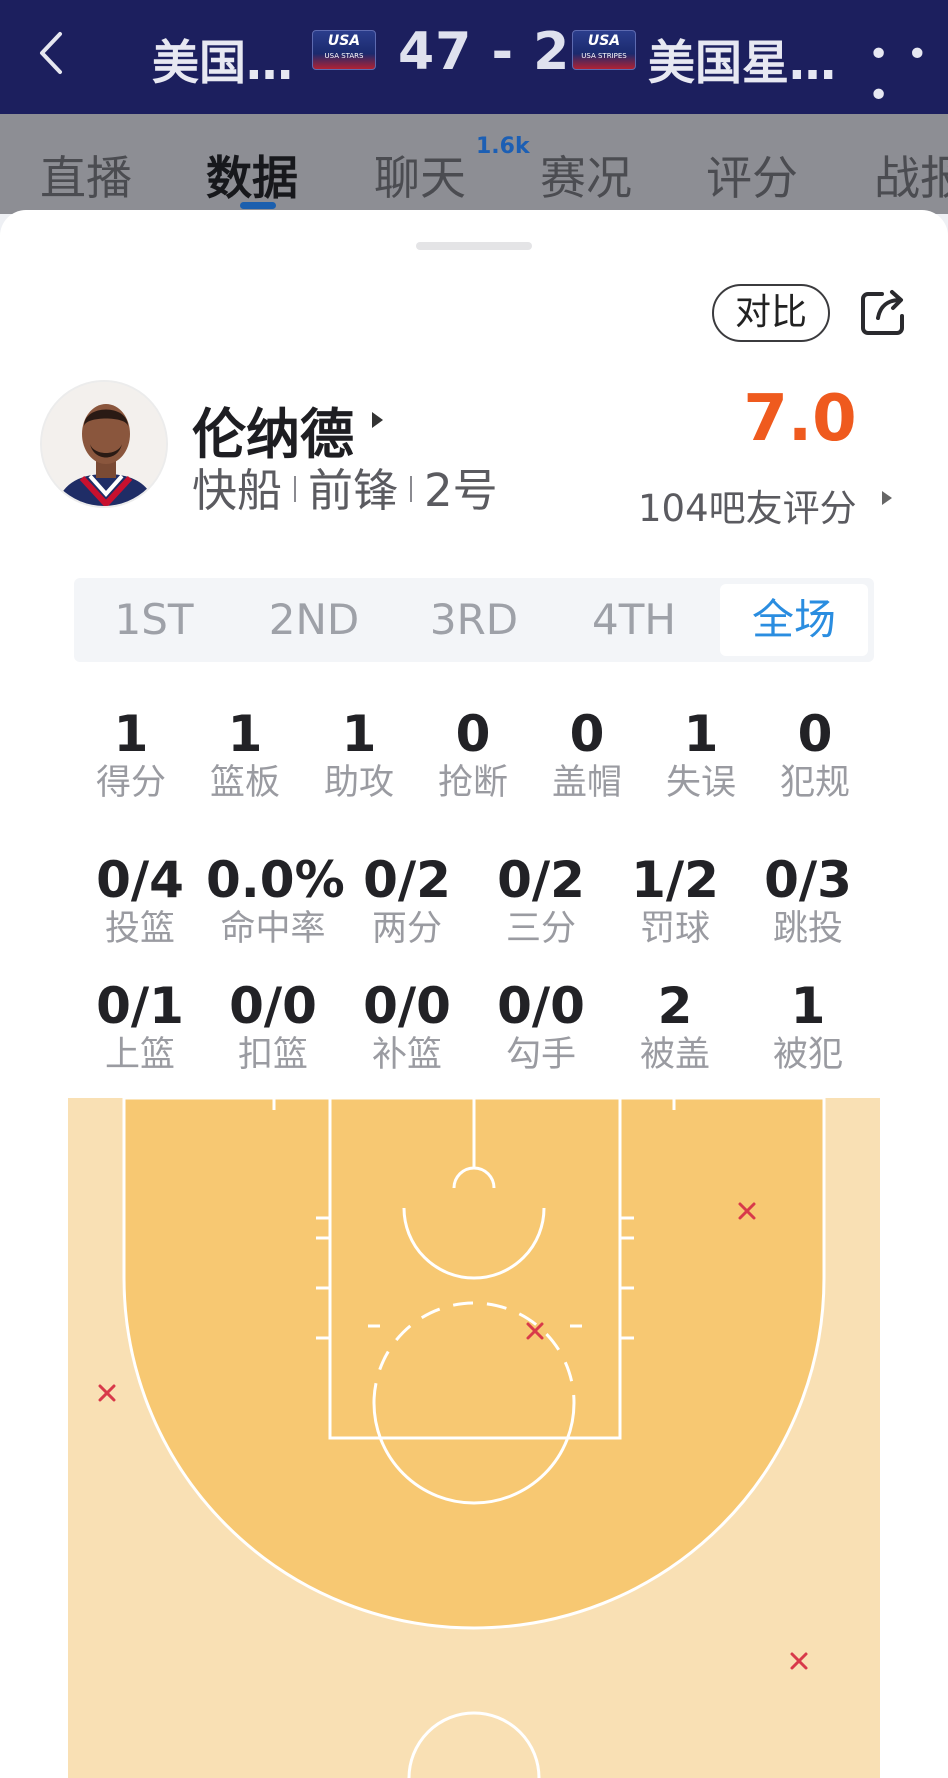  What do you see at coordinates (541, 900) in the screenshot?
I see `stat-three-pointers: 0/2 三分` at bounding box center [541, 900].